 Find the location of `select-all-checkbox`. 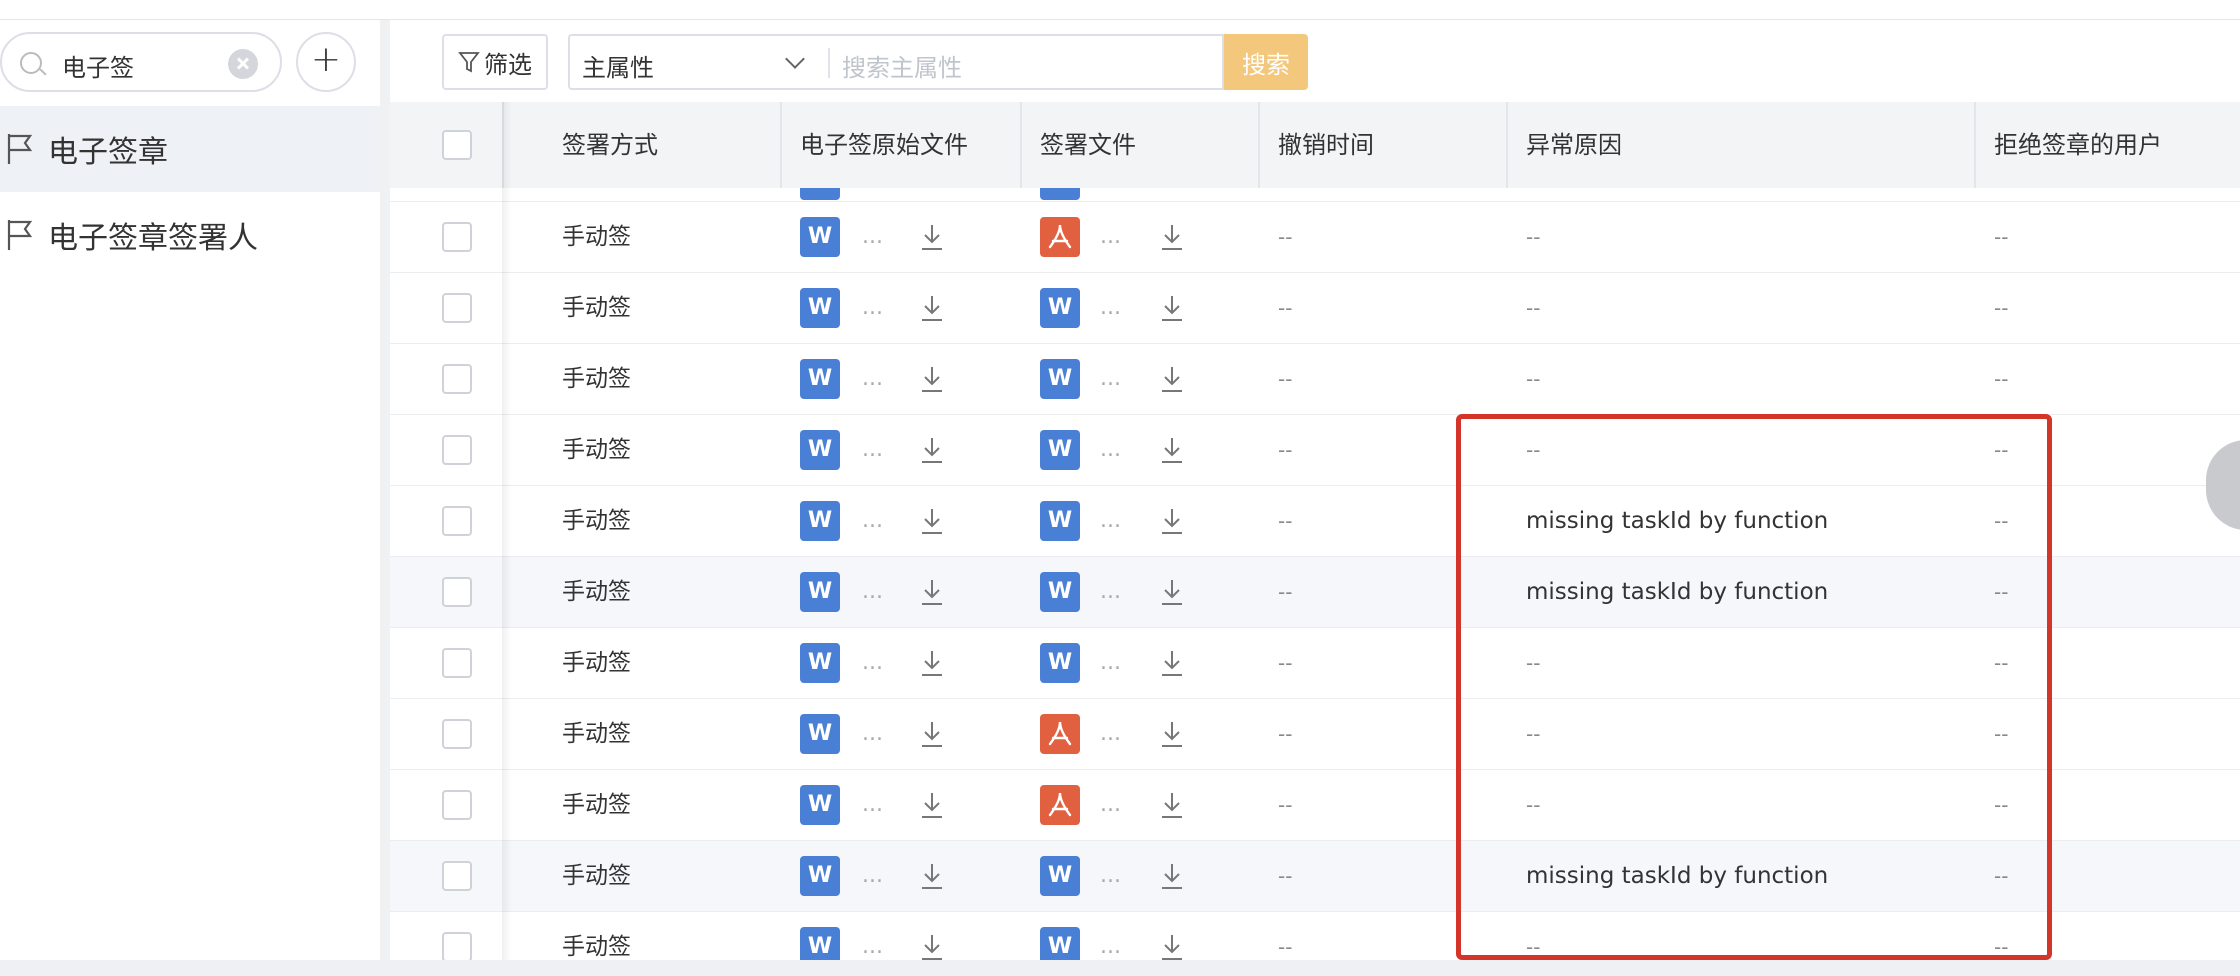

select-all-checkbox is located at coordinates (457, 145).